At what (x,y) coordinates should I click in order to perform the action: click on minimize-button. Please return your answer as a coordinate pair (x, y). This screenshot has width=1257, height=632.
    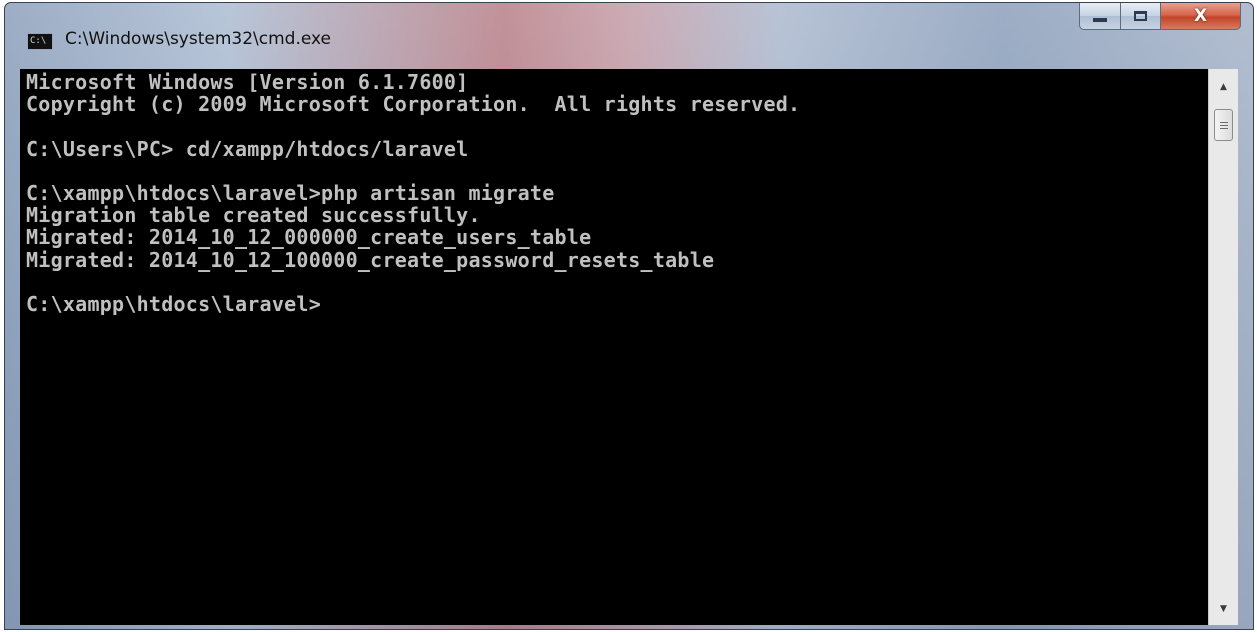
    Looking at the image, I should click on (1100, 16).